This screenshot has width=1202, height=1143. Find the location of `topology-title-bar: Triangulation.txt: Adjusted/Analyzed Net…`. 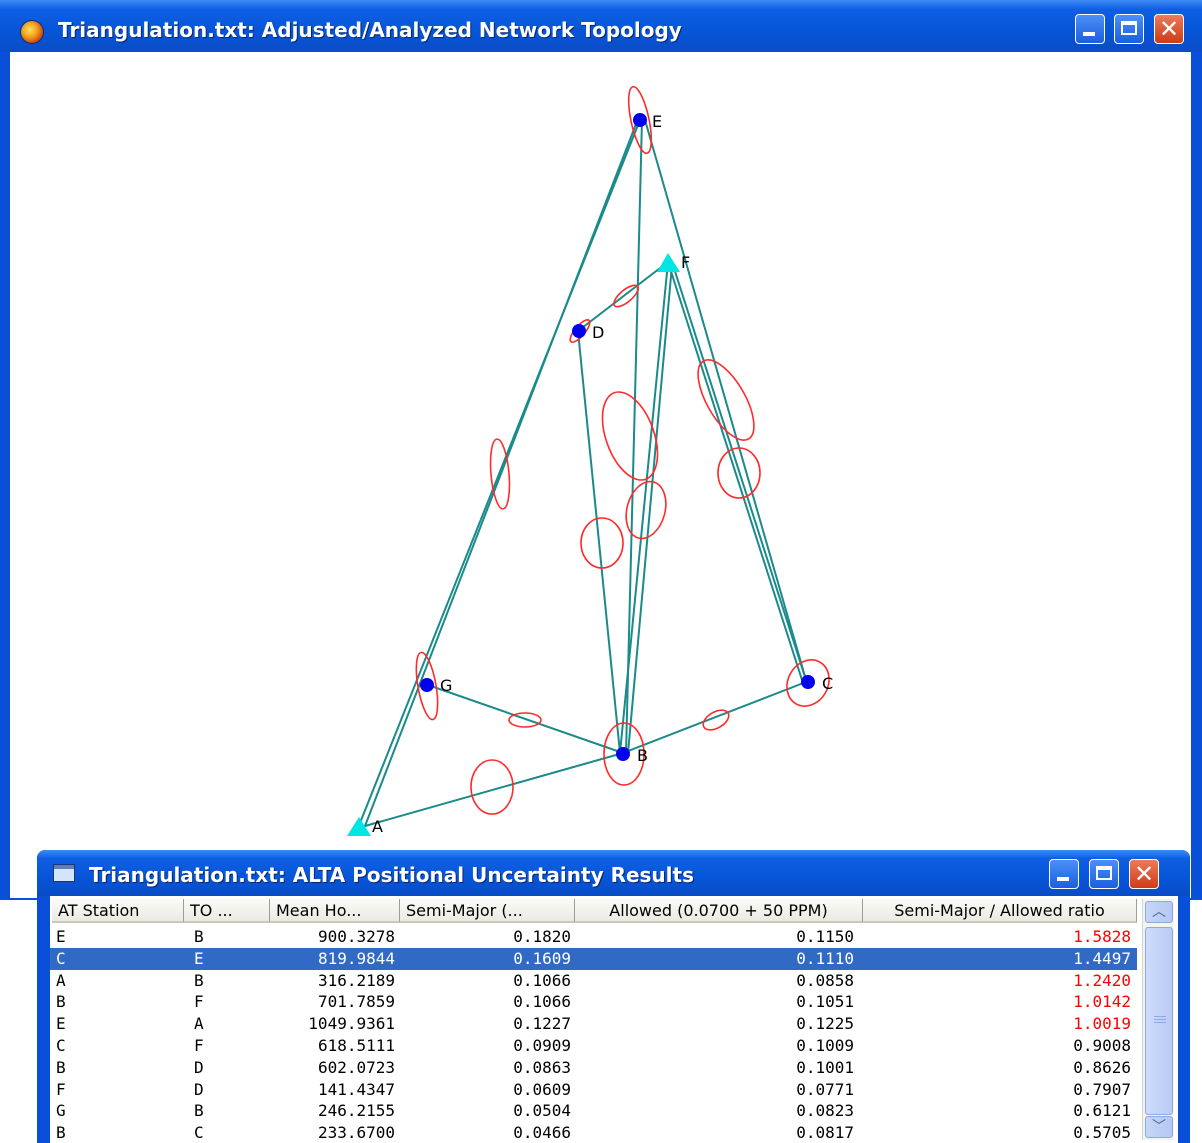

topology-title-bar: Triangulation.txt: Adjusted/Analyzed Net… is located at coordinates (601, 26).